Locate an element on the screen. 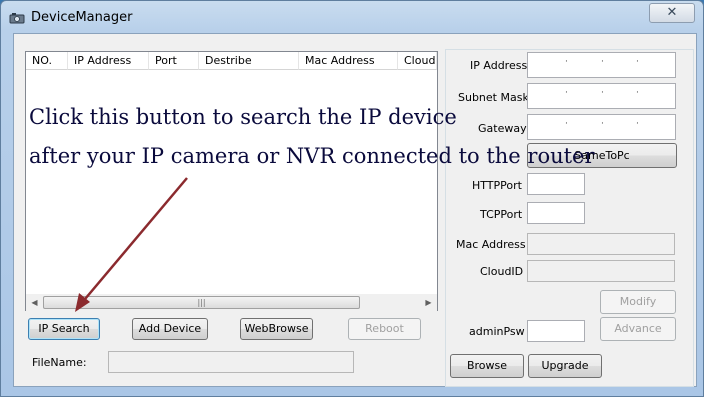  add-device-button: Add Device is located at coordinates (170, 329).